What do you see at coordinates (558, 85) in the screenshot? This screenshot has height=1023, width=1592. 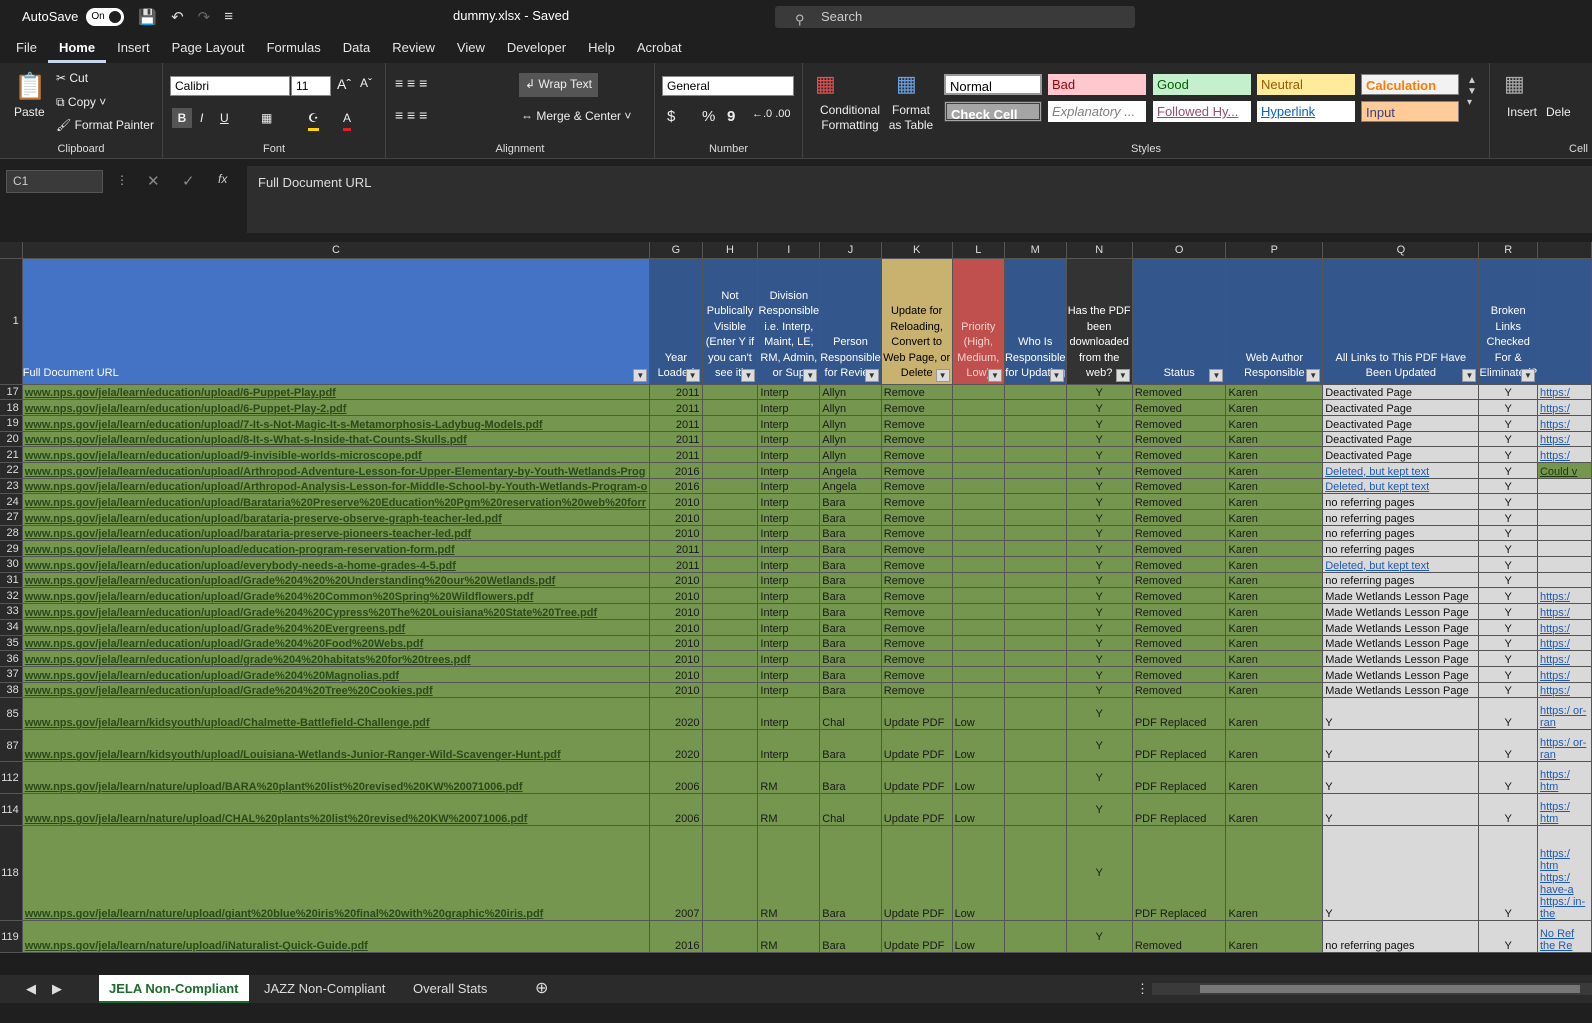 I see `wrap-text-button: ↲ Wrap Text` at bounding box center [558, 85].